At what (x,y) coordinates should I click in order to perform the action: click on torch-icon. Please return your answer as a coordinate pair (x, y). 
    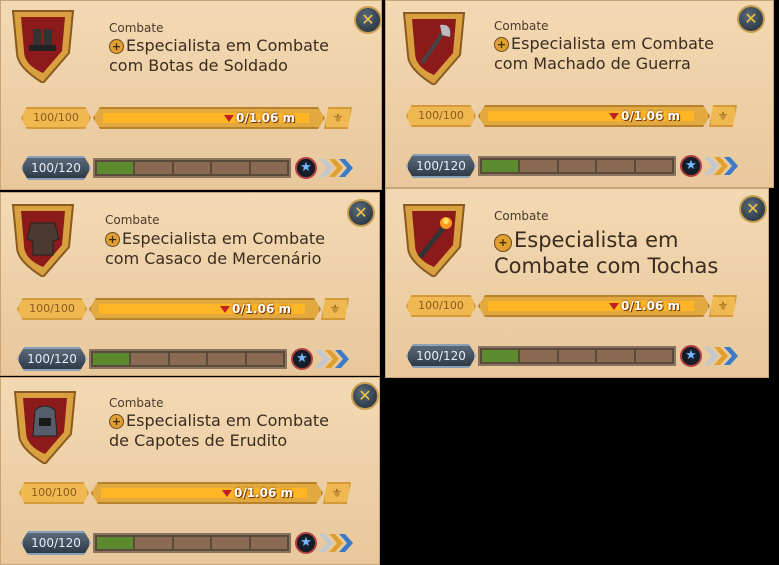
    Looking at the image, I should click on (434, 239).